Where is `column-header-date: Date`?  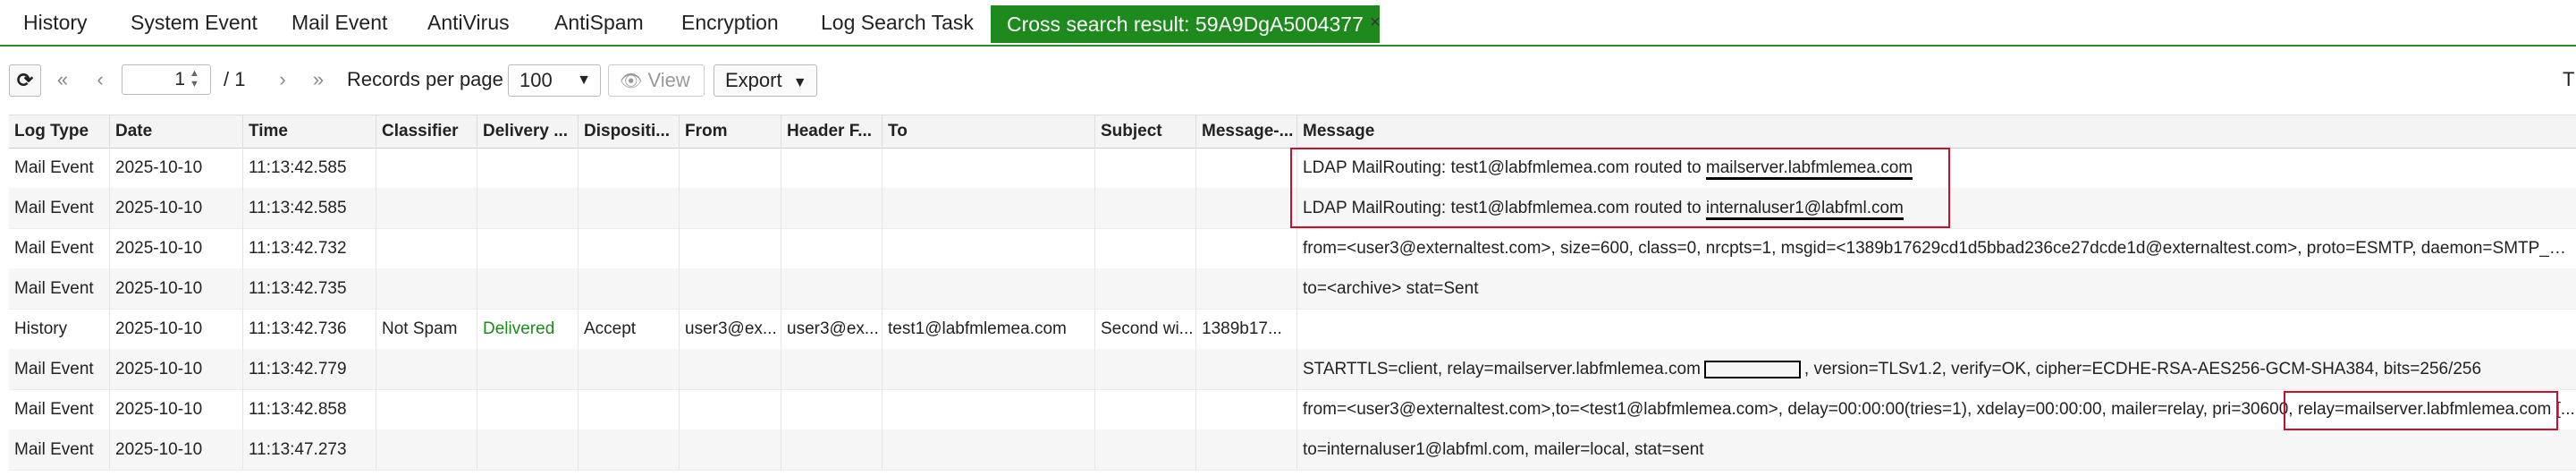 column-header-date: Date is located at coordinates (176, 131).